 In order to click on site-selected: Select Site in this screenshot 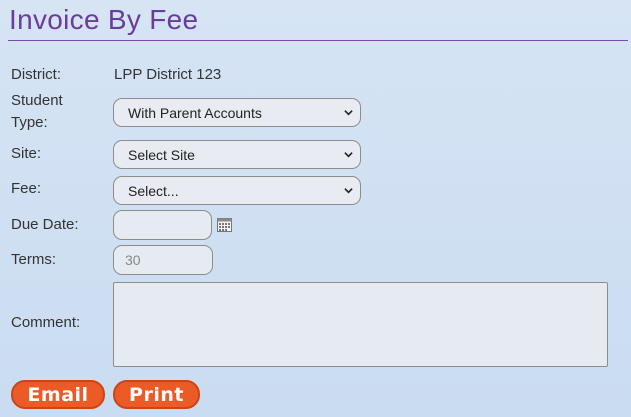, I will do `click(161, 154)`.